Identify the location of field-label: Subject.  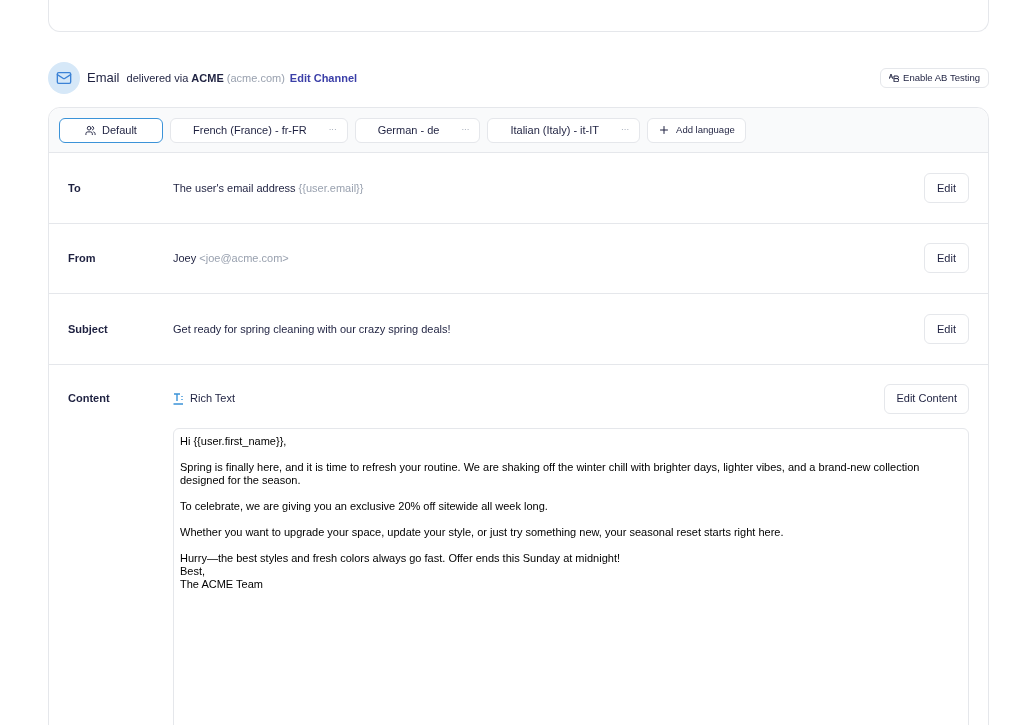
(88, 329).